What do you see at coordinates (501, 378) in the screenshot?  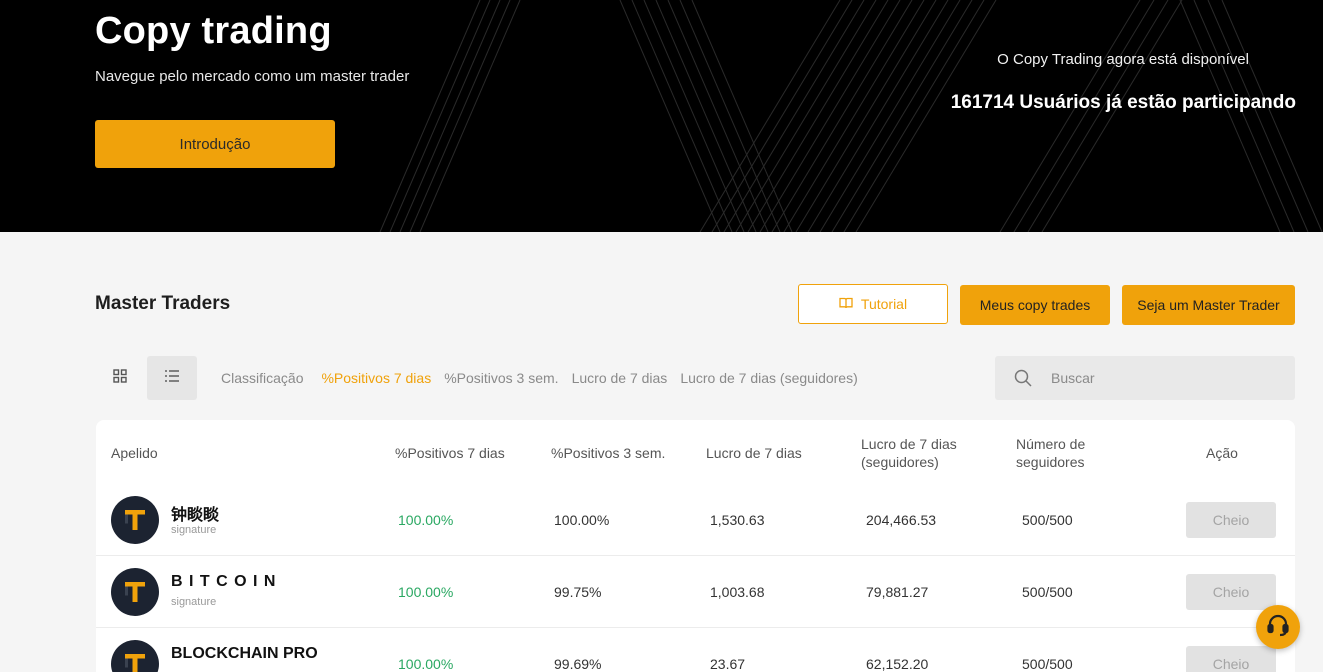 I see `sort-option-positive-3w: %Positivos 3 sem.` at bounding box center [501, 378].